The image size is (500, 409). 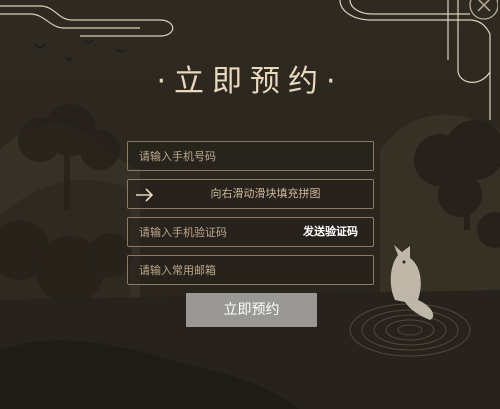 I want to click on email-input, so click(x=250, y=270).